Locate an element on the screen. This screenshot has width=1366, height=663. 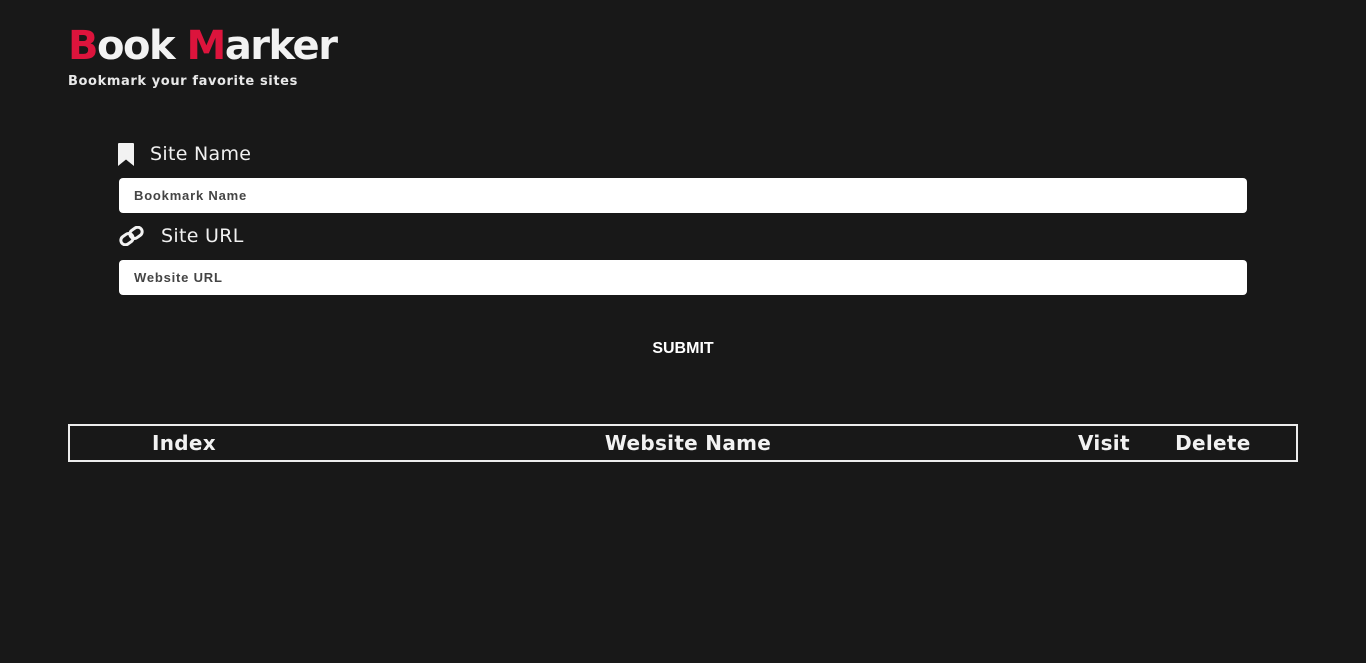
app-title: Book Marker is located at coordinates (203, 46).